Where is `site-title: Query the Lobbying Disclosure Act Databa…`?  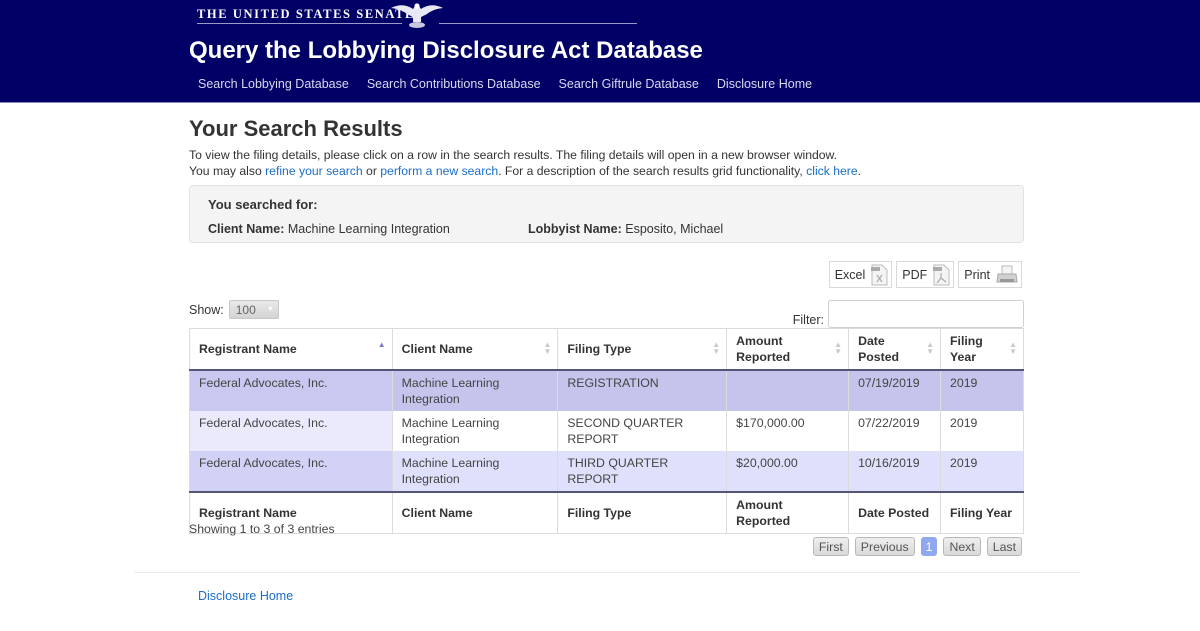
site-title: Query the Lobbying Disclosure Act Databa… is located at coordinates (446, 50).